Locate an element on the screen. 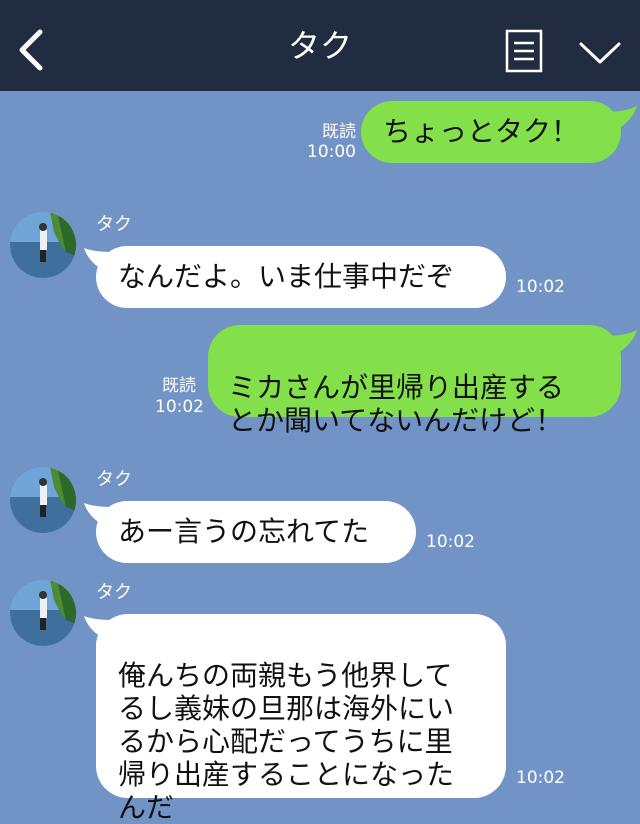 The height and width of the screenshot is (824, 640). incoming-message-bubble: なんだよ。いま仕事中だぞ is located at coordinates (301, 277).